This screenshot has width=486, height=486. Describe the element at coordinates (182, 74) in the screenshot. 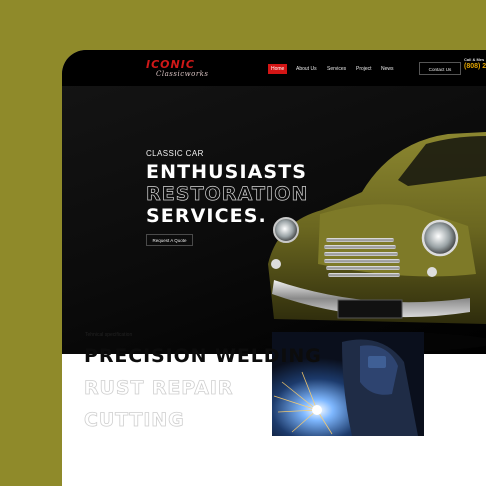

I see `logo-script: Classicworks` at that location.